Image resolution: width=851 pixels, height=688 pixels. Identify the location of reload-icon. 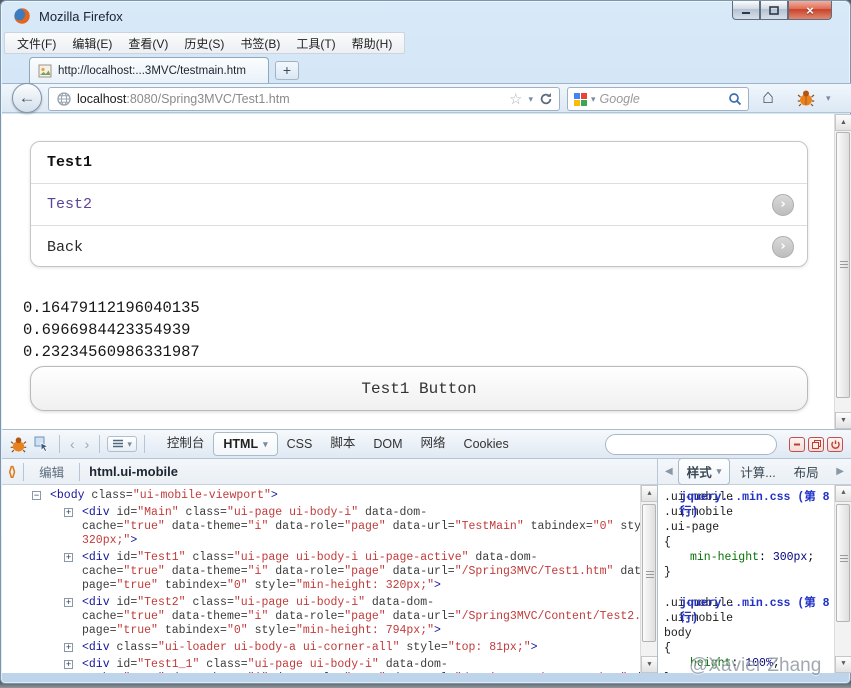
(546, 99).